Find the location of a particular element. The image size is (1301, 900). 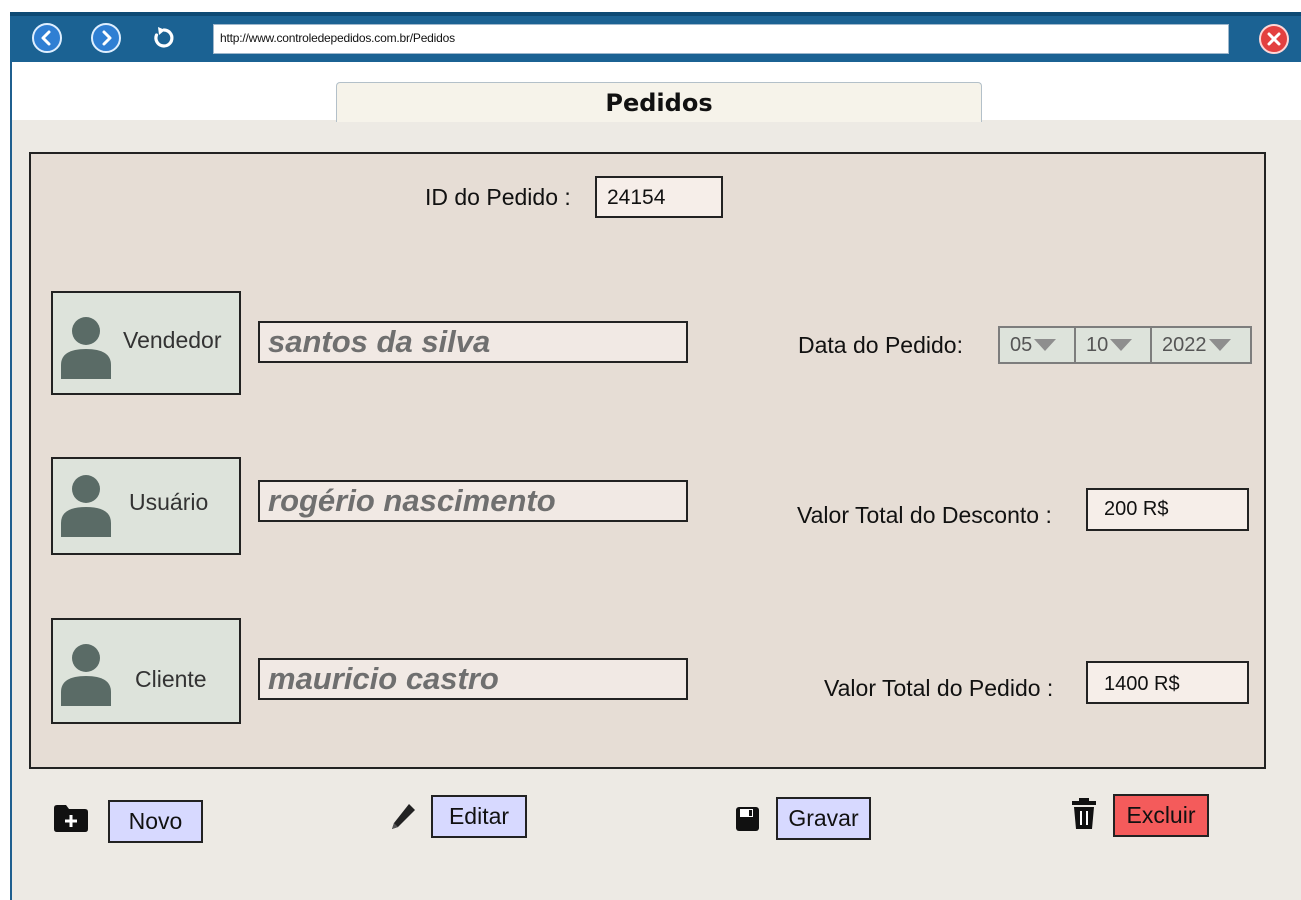

discount-field: 200 R$ is located at coordinates (1167, 509).